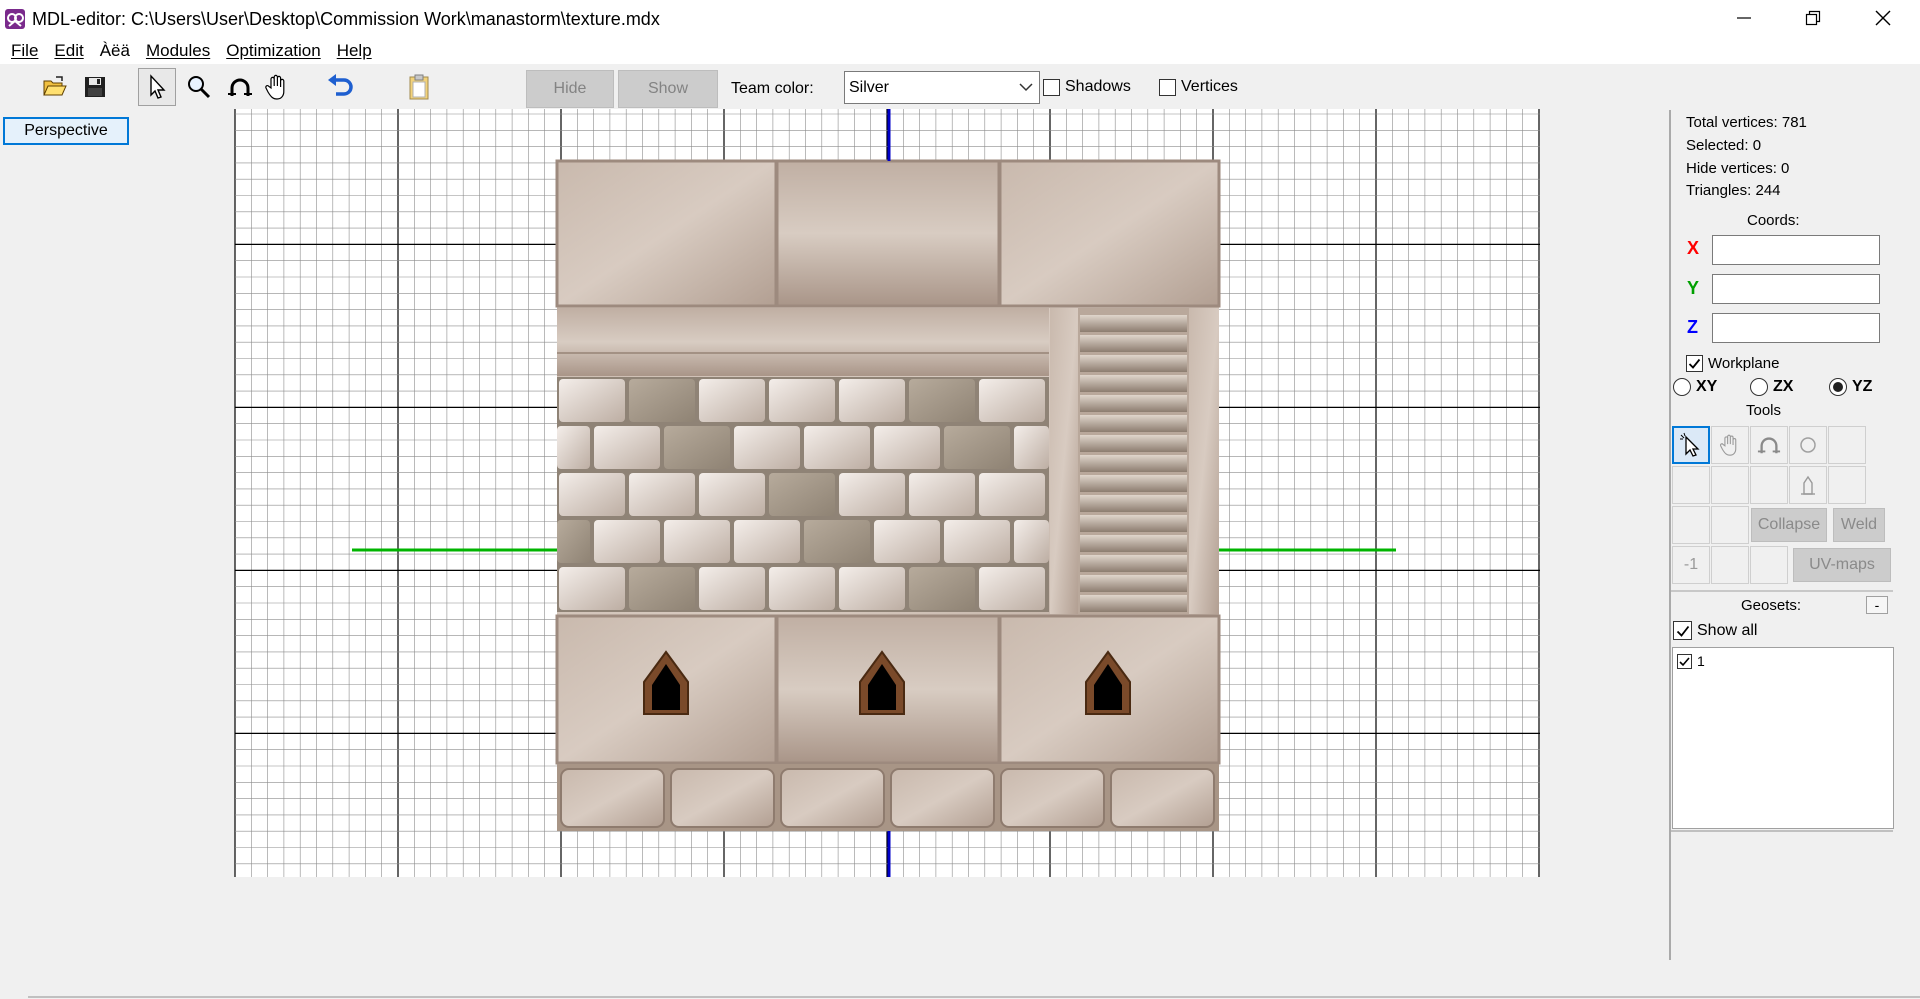 Image resolution: width=1920 pixels, height=999 pixels. I want to click on collapse-button: Collapse, so click(1789, 525).